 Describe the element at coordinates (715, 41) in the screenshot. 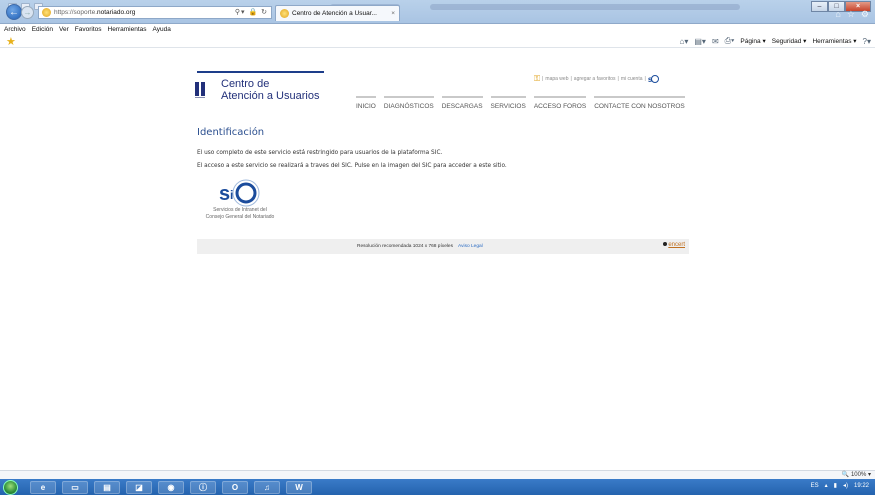

I see `mail-icon: ✉` at that location.